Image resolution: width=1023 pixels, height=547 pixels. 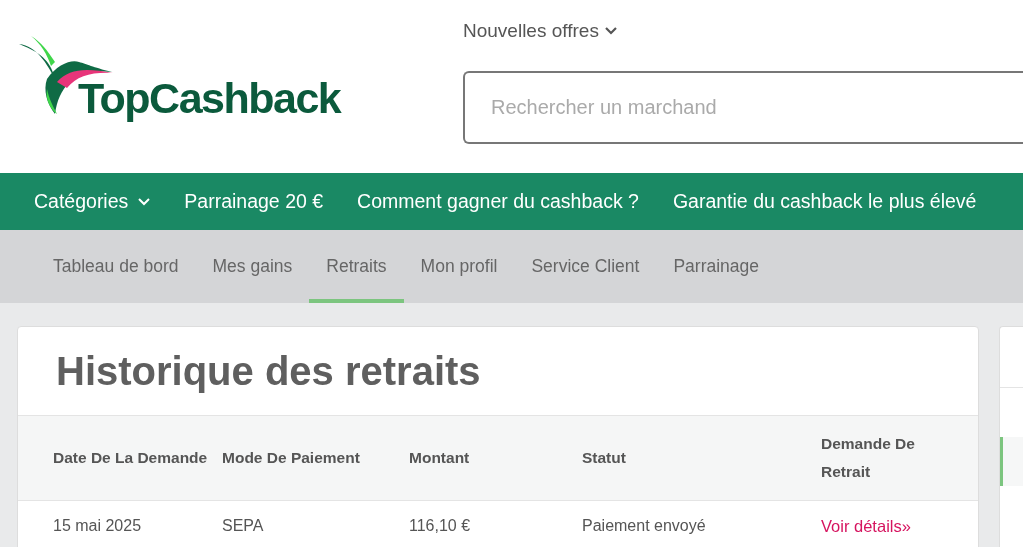 I want to click on account-tab: Parrainage, so click(x=716, y=266).